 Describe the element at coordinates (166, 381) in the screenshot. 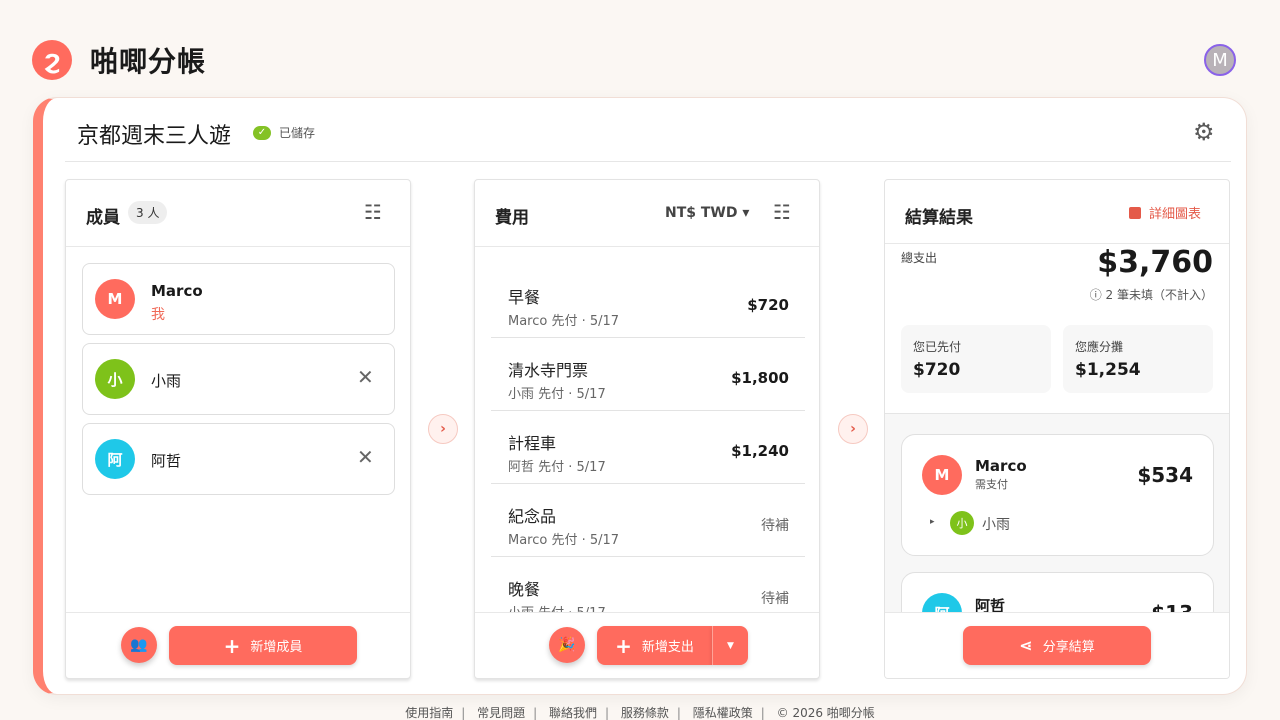

I see `member-name: 小雨` at that location.